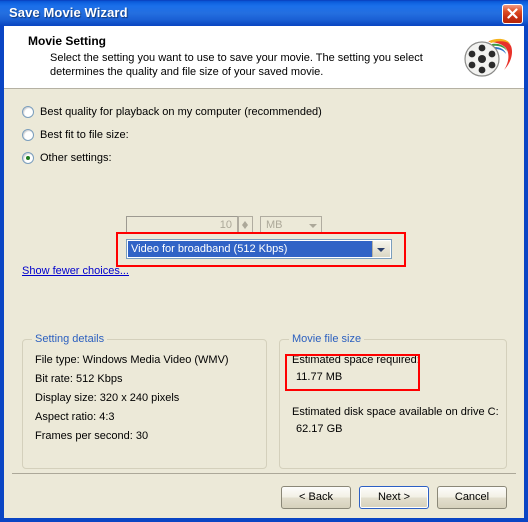 Image resolution: width=528 pixels, height=522 pixels. Describe the element at coordinates (92, 436) in the screenshot. I see `setting-details-line-5: Frames per second: 30` at that location.